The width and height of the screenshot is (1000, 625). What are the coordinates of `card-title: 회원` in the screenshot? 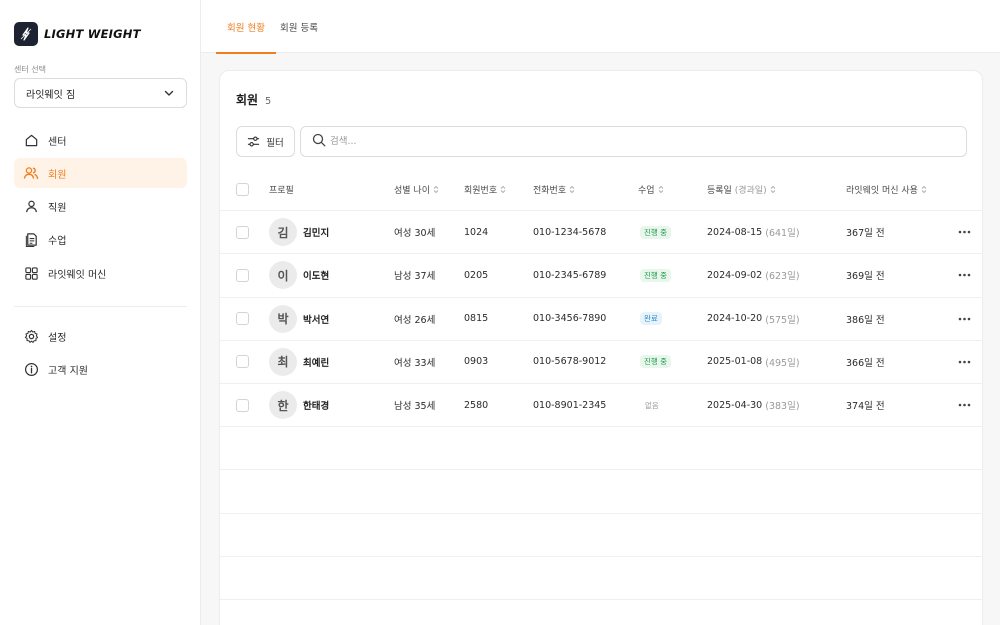 It's located at (247, 100).